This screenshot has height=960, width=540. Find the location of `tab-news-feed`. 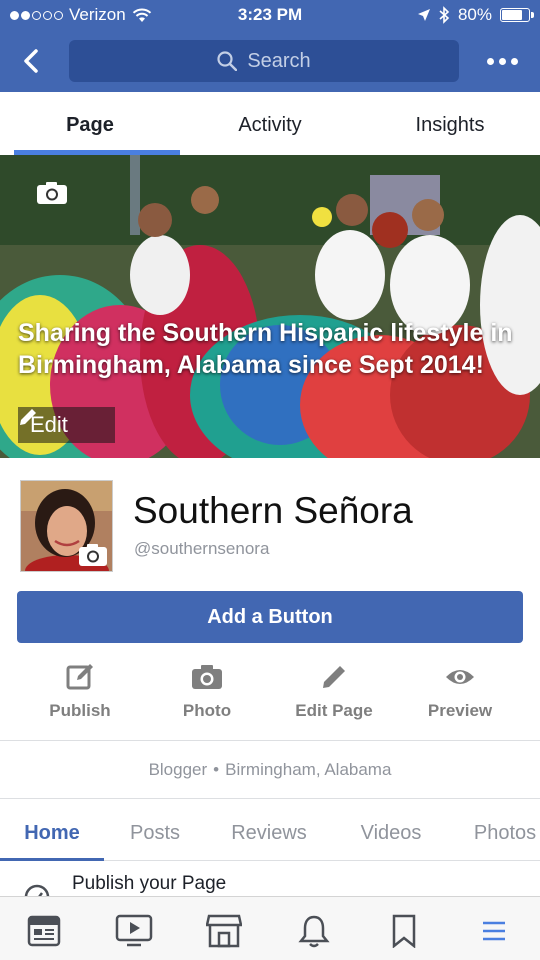

tab-news-feed is located at coordinates (44, 931).